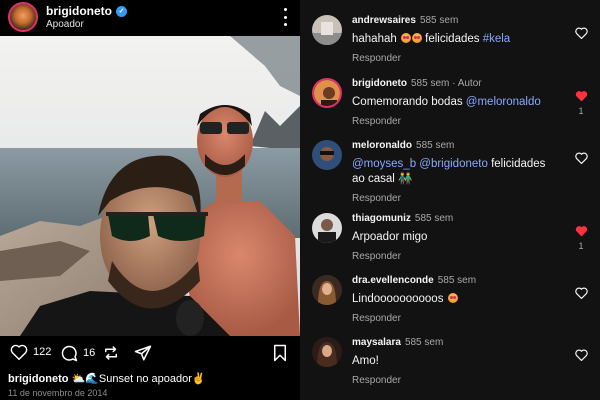 The height and width of the screenshot is (400, 600). What do you see at coordinates (390, 237) in the screenshot?
I see `comment-text: Arpoador migo` at bounding box center [390, 237].